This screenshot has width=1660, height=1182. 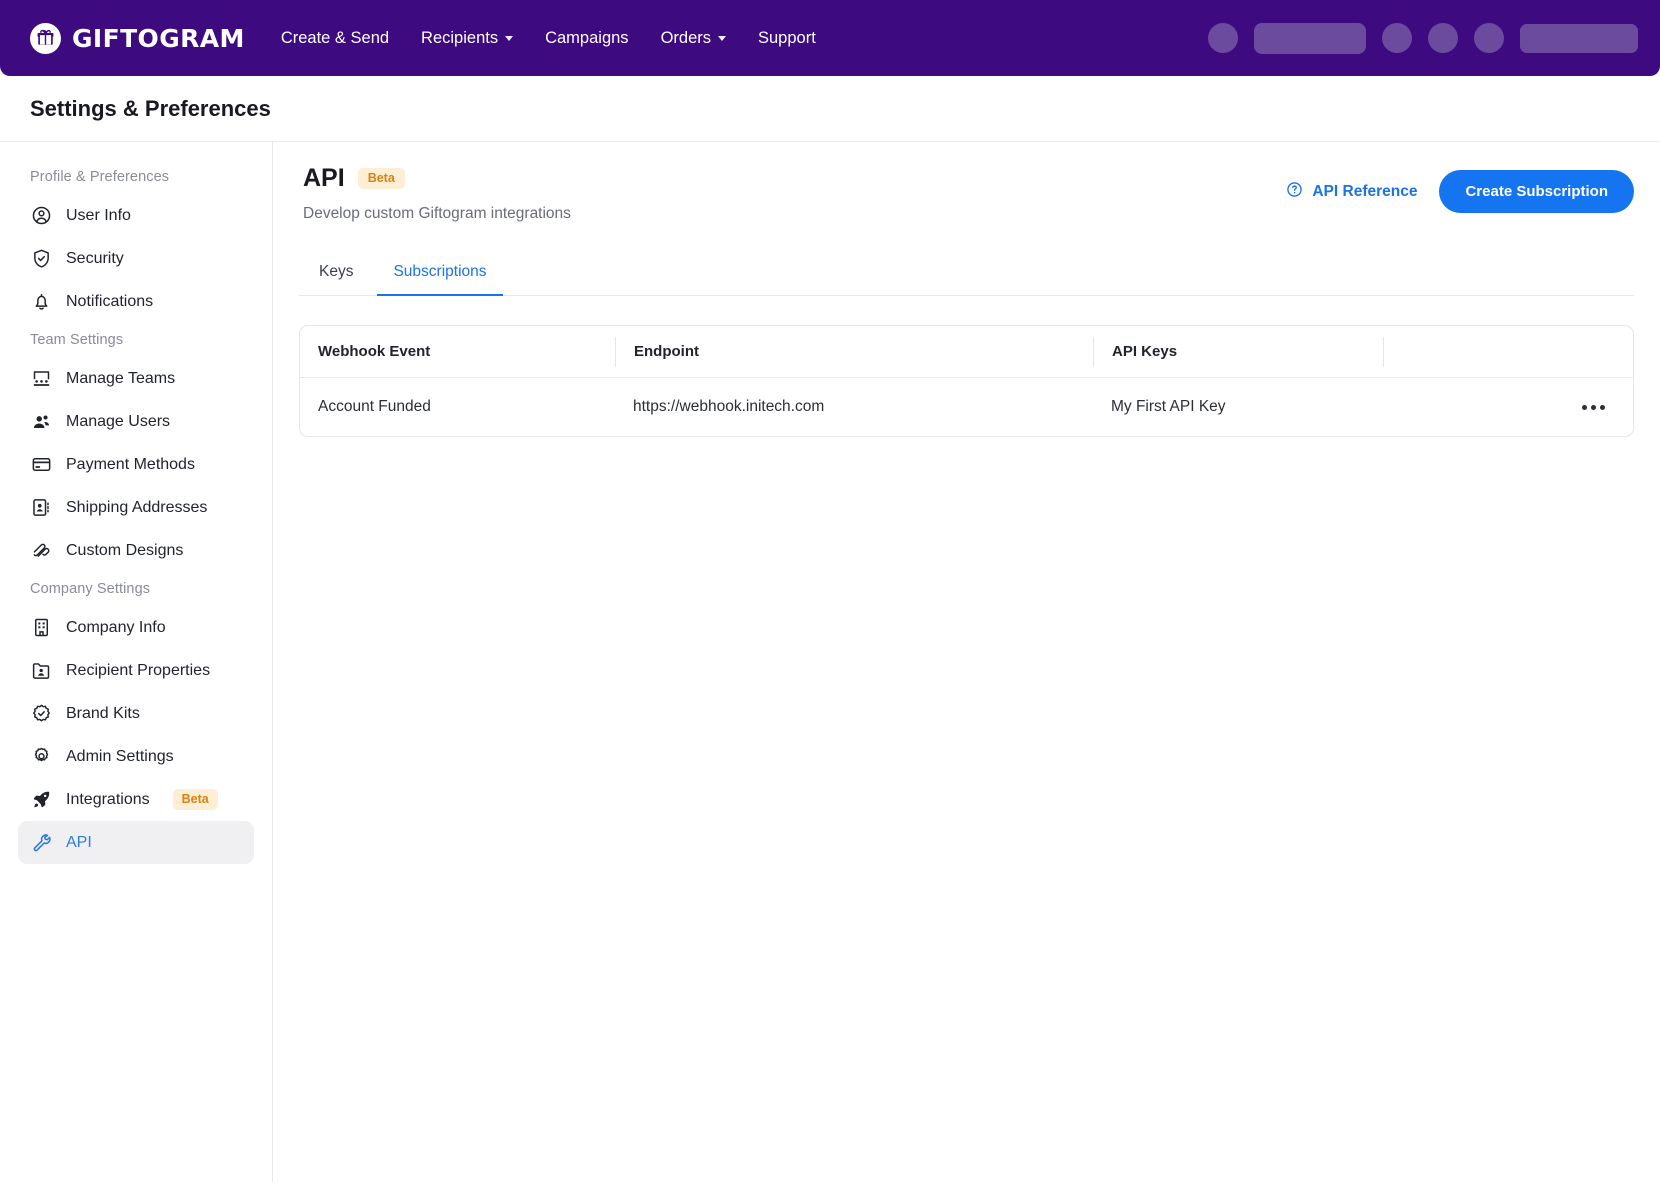 I want to click on api-reference-label: API Reference, so click(x=1365, y=191).